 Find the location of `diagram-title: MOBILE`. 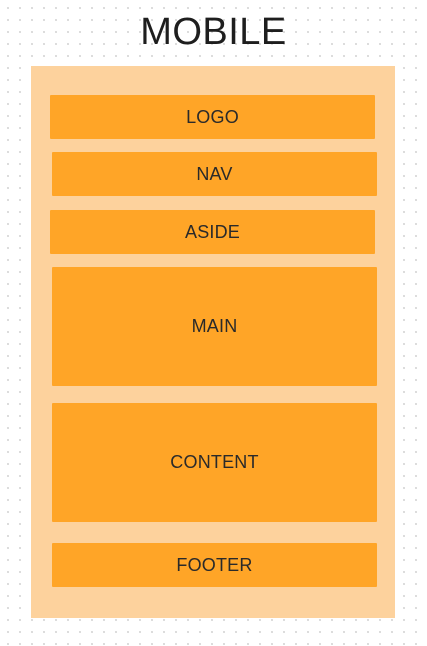

diagram-title: MOBILE is located at coordinates (213, 32).